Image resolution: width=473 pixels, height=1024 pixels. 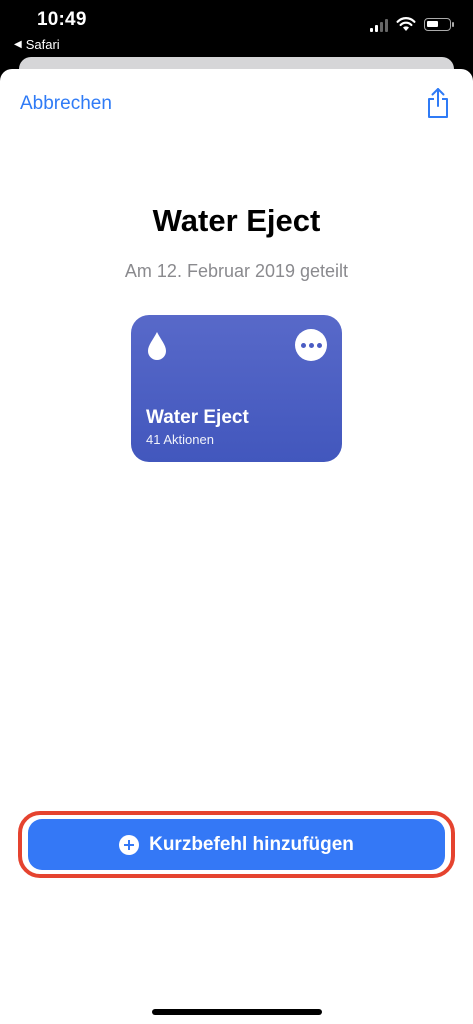 What do you see at coordinates (66, 104) in the screenshot?
I see `cancel-button: Abbrechen` at bounding box center [66, 104].